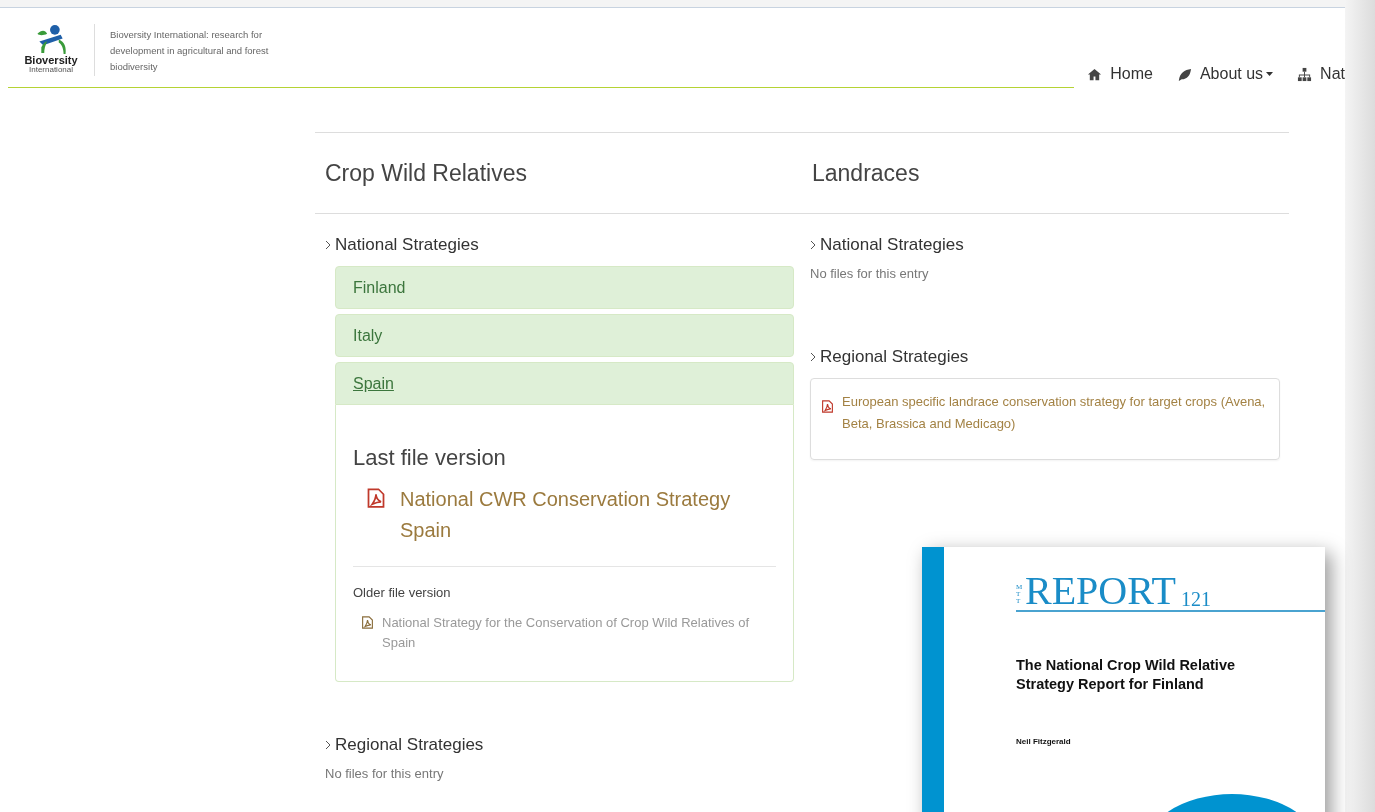 The image size is (1375, 812). Describe the element at coordinates (564, 383) in the screenshot. I see `accordion-header: Spain` at that location.